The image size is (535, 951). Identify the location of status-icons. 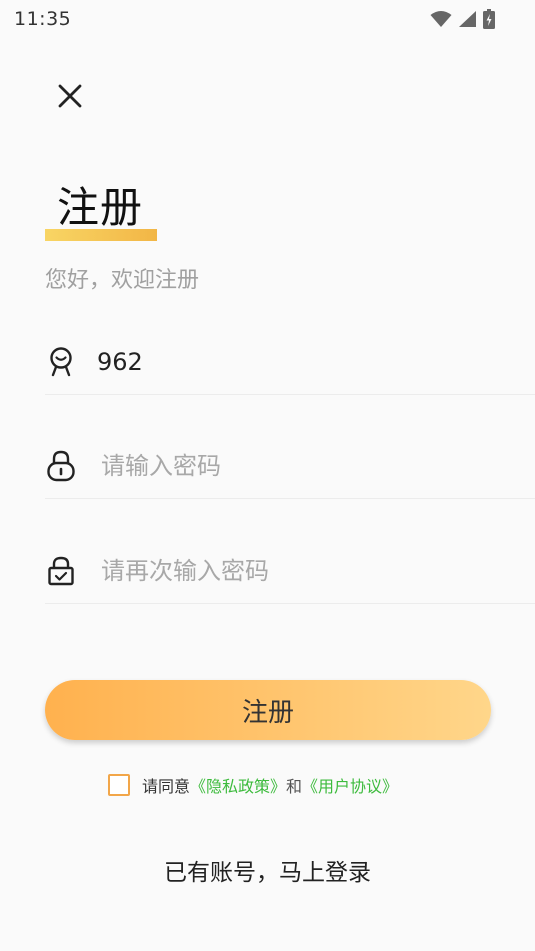
(462, 19).